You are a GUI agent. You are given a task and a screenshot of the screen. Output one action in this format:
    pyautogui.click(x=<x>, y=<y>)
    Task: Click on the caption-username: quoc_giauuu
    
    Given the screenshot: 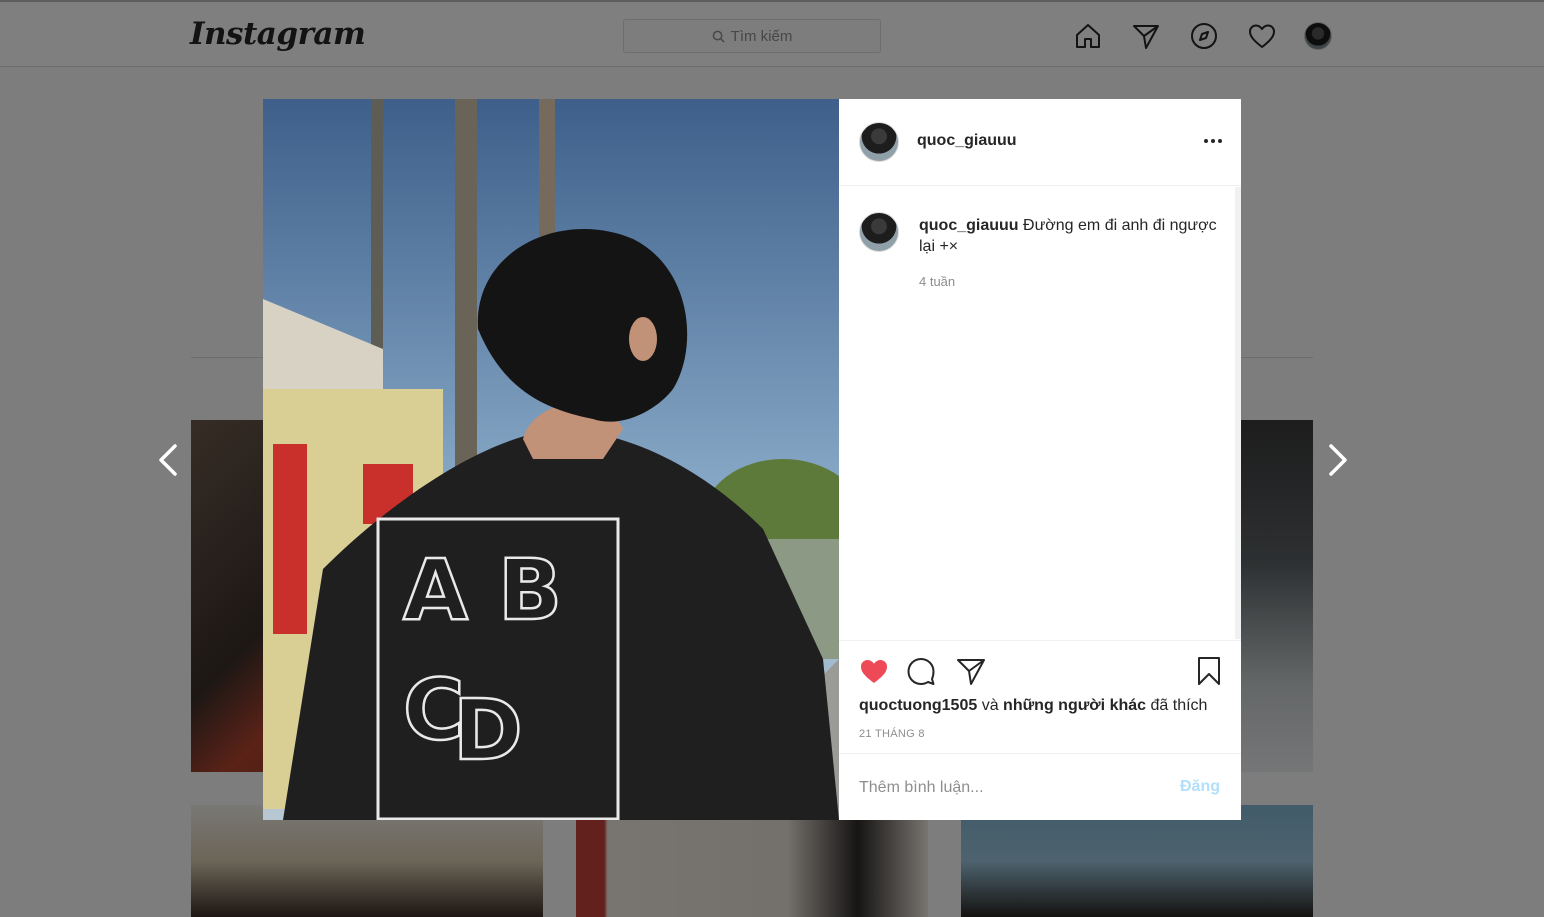 What is the action you would take?
    pyautogui.click(x=969, y=225)
    